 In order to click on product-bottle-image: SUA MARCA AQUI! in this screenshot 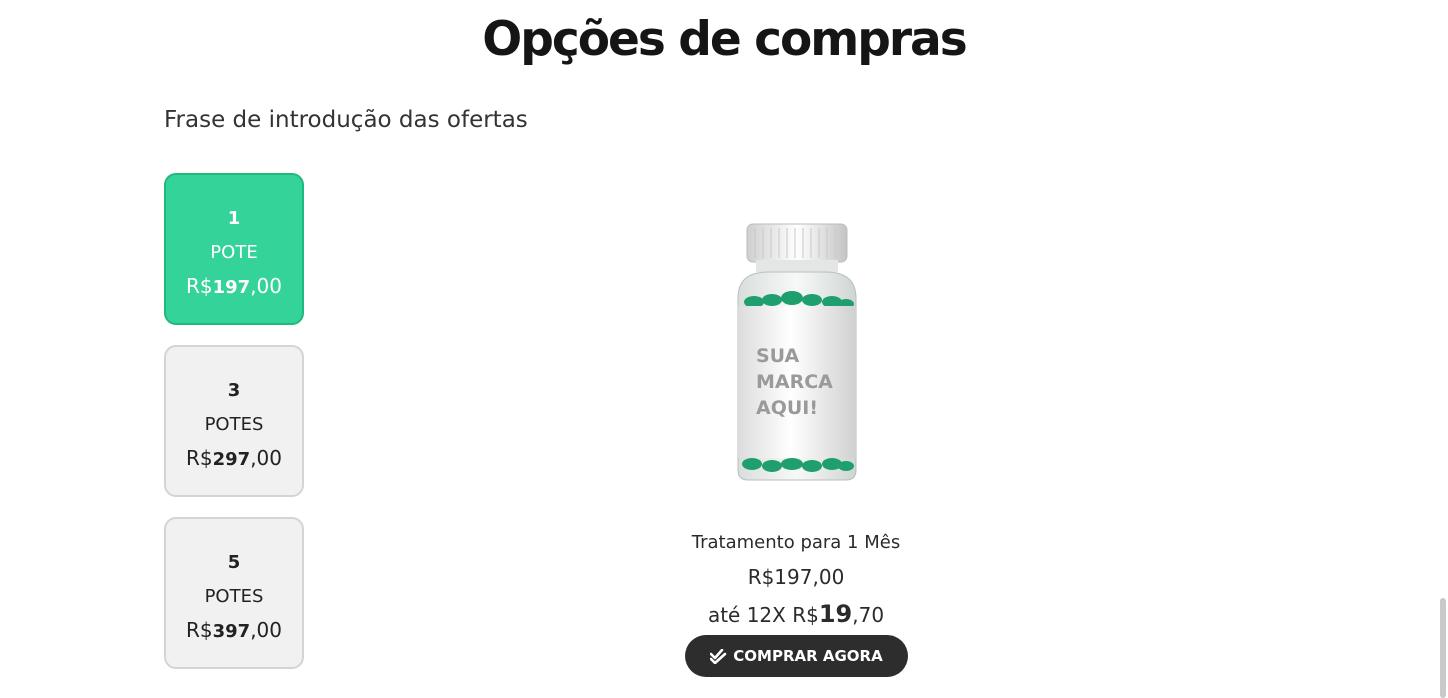, I will do `click(797, 352)`.